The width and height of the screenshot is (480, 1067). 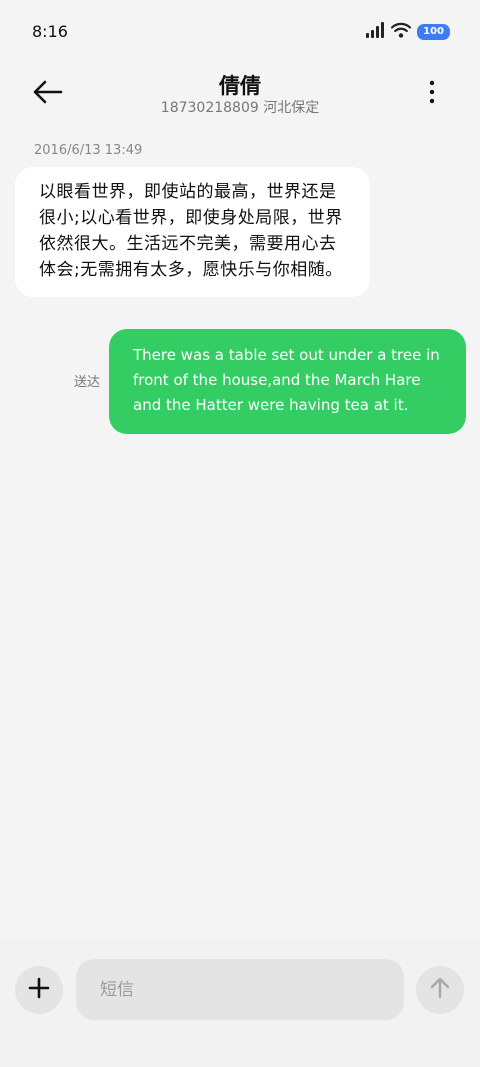 I want to click on more-vertical-icon, so click(x=432, y=94).